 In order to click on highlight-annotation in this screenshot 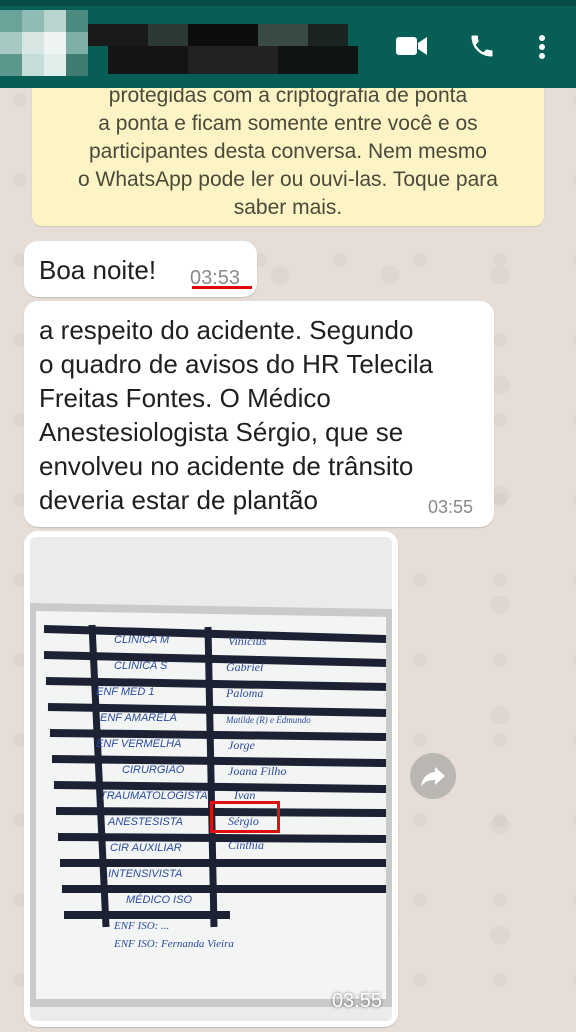, I will do `click(245, 817)`.